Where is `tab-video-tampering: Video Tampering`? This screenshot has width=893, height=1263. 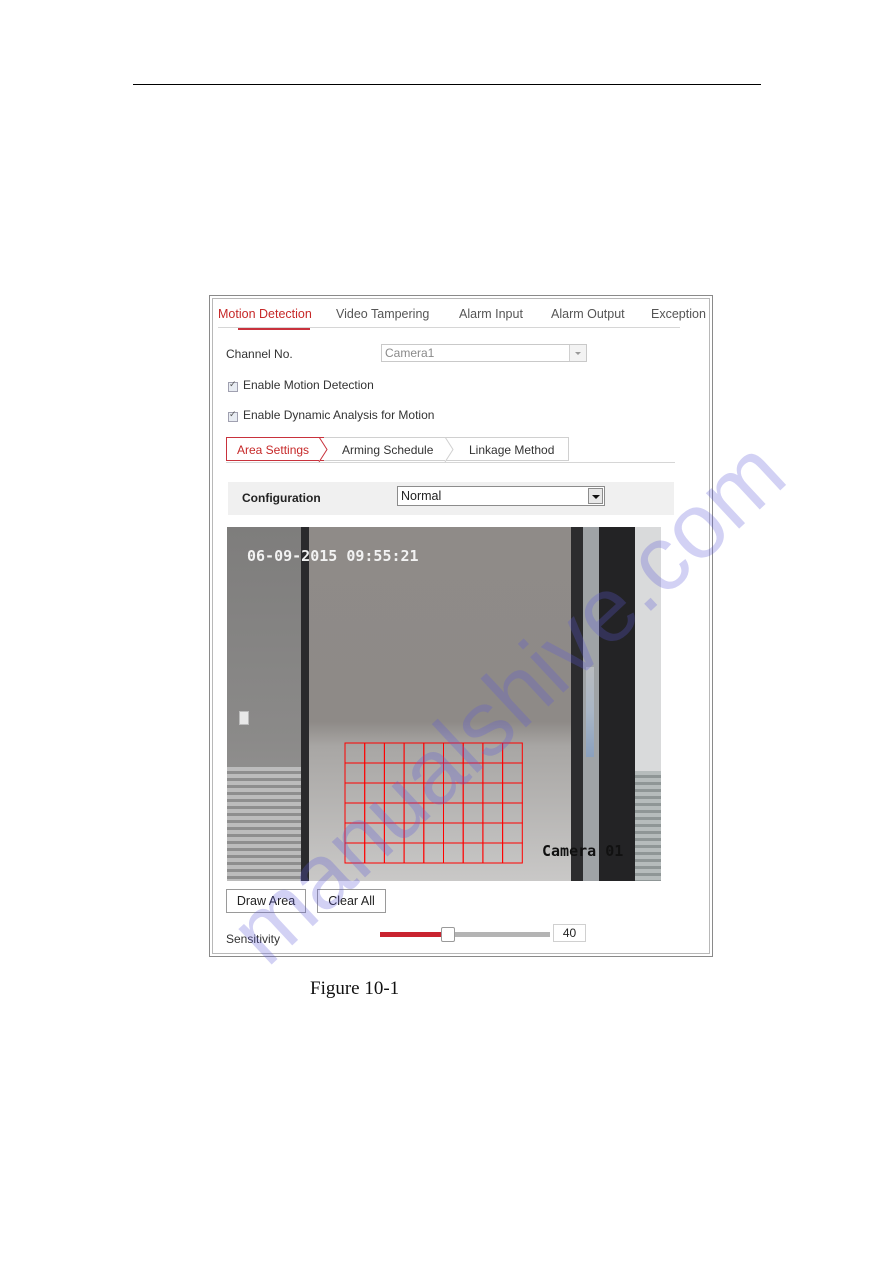
tab-video-tampering: Video Tampering is located at coordinates (382, 314).